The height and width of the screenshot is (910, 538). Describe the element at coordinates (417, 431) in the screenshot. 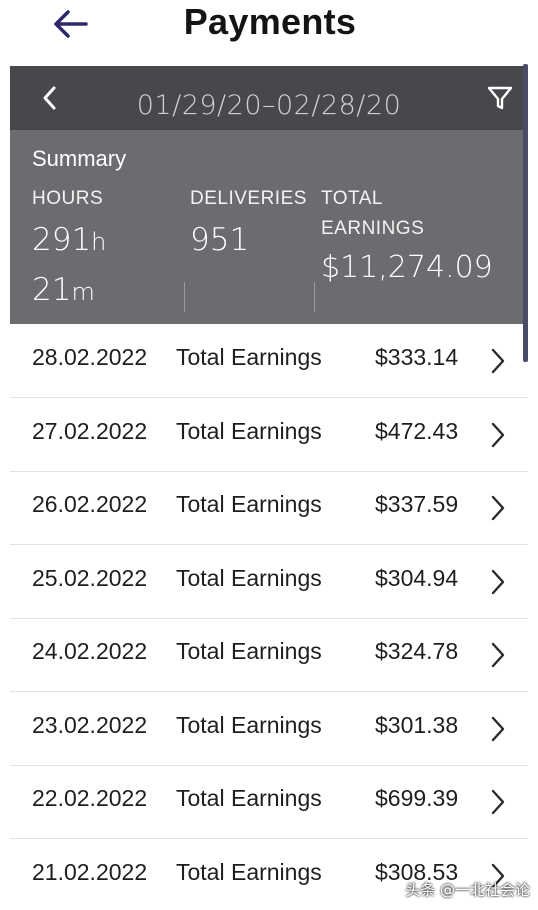

I see `row-amount: $472.43` at that location.